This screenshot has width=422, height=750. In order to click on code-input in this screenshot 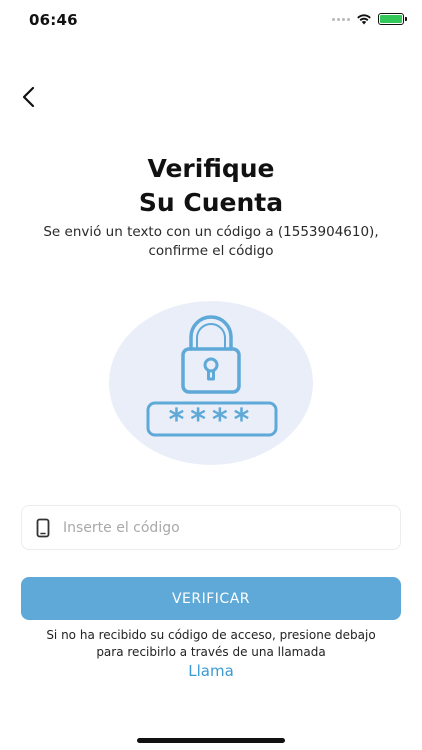, I will do `click(213, 527)`.